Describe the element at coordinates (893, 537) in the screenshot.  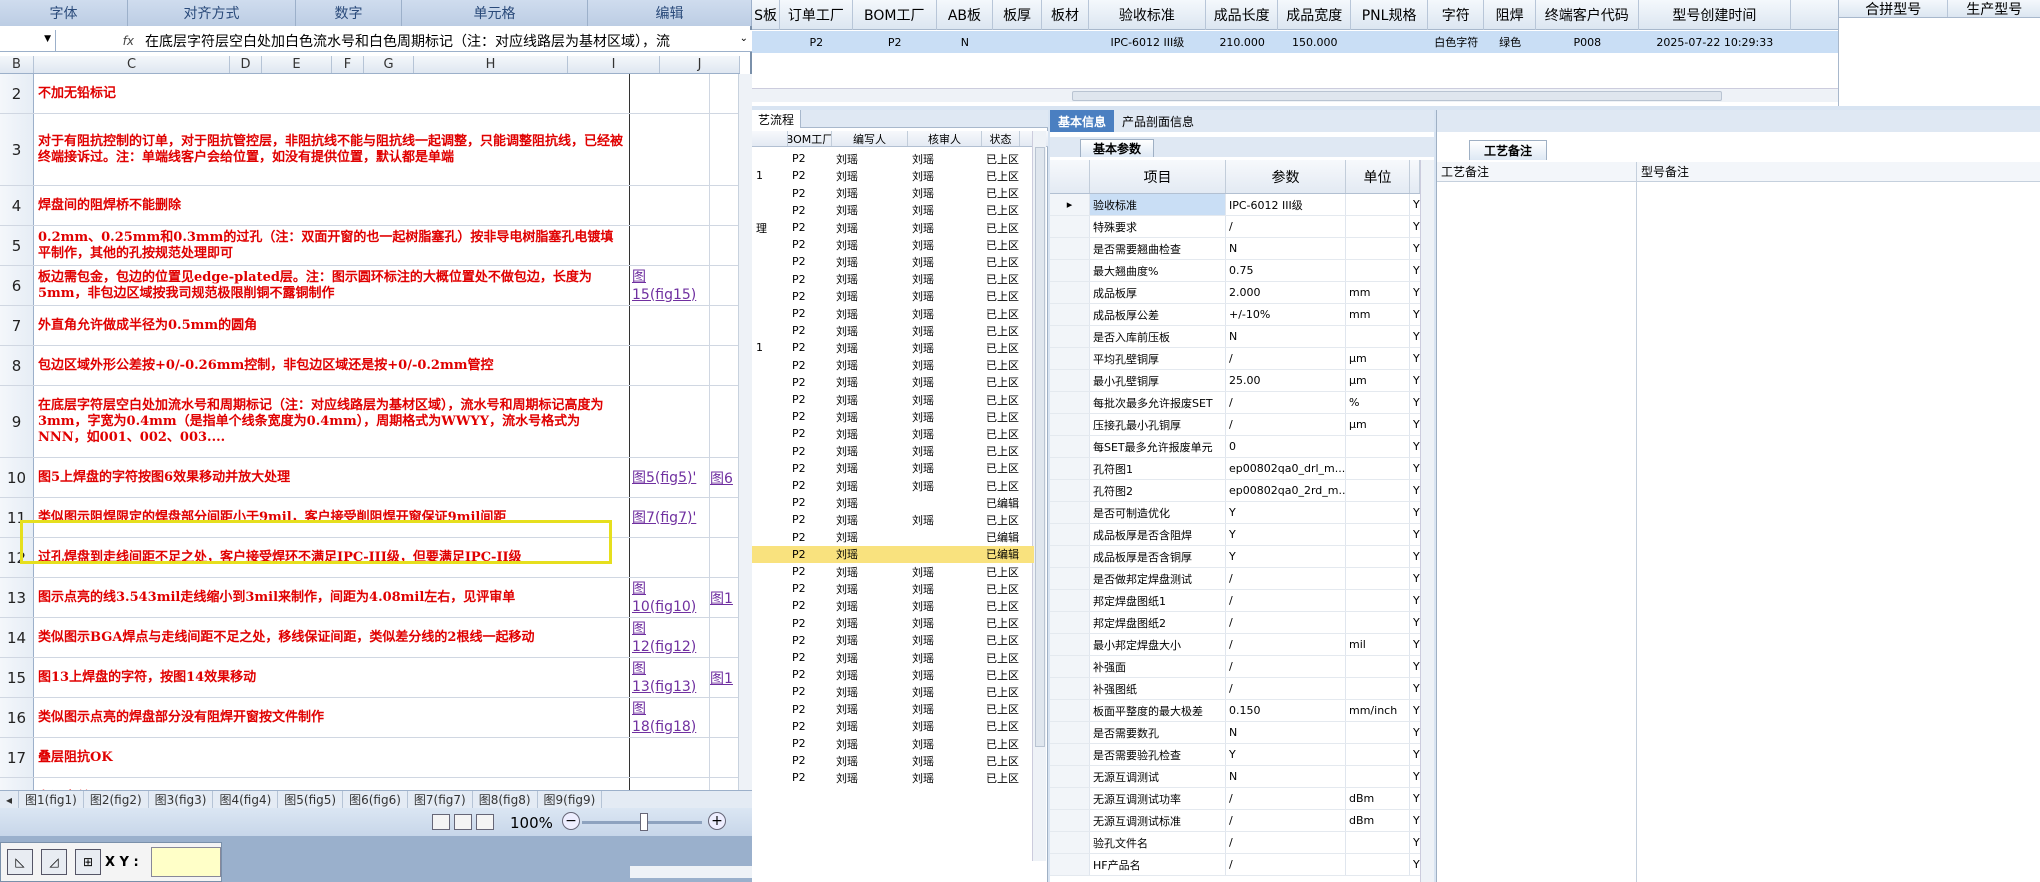
I see `table-row: P2 刘瑶 已编辑` at that location.